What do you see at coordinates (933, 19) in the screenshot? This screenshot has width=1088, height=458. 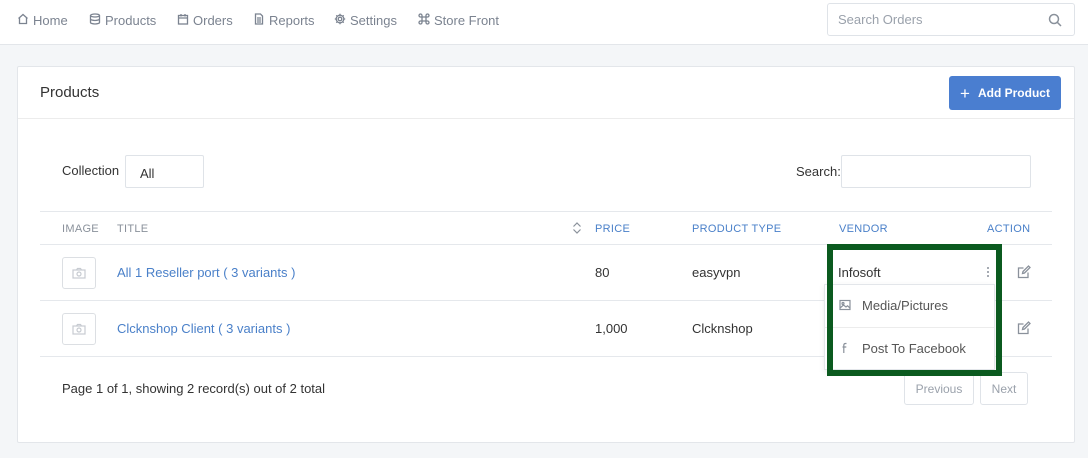 I see `search-orders-input` at bounding box center [933, 19].